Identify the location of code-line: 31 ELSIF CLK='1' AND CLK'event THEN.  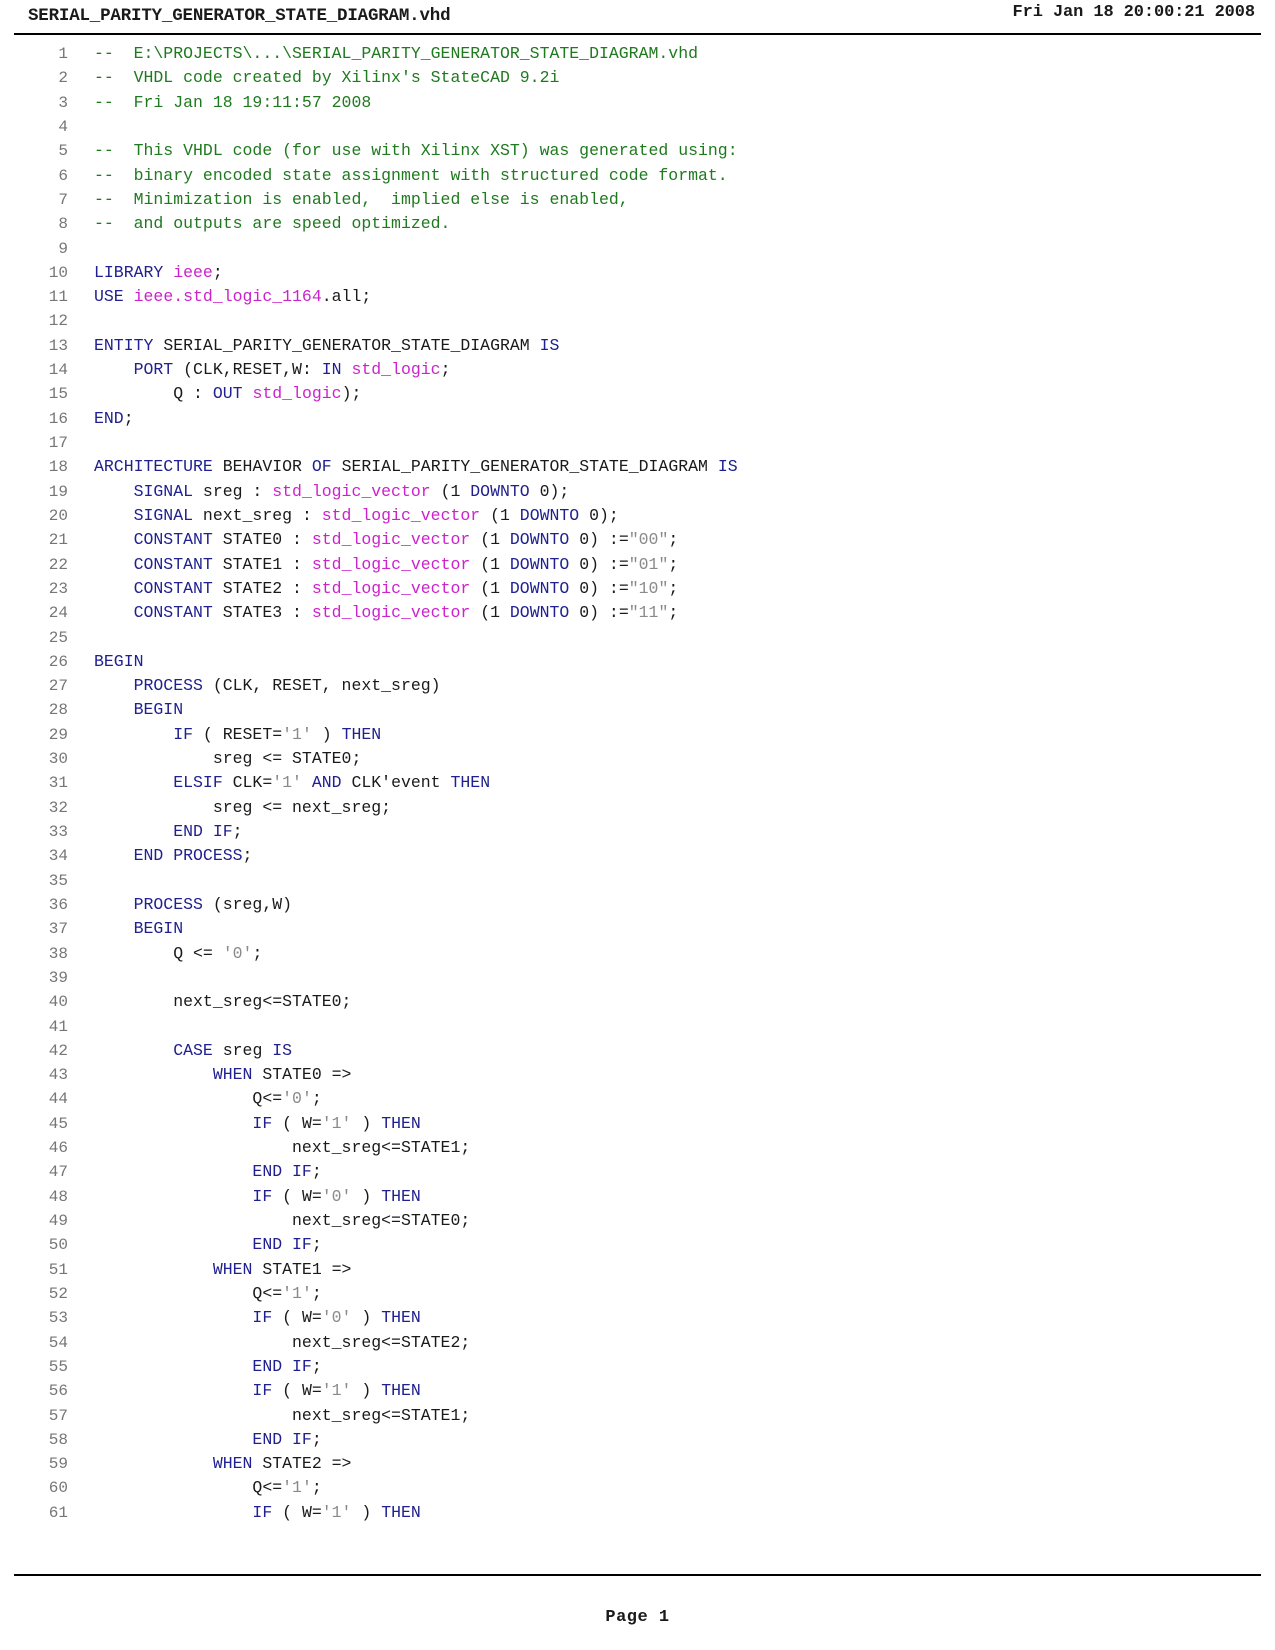
(637, 783).